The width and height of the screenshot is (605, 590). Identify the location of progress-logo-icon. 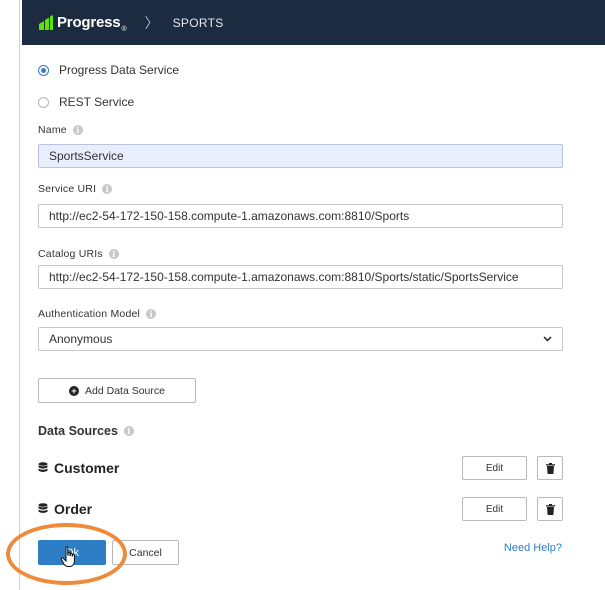
(46, 22).